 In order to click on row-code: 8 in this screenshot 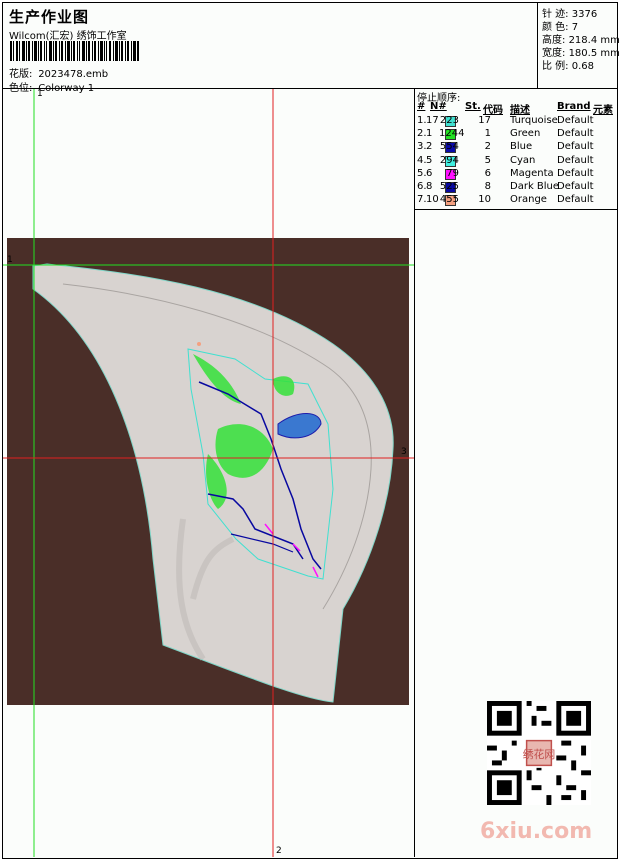, I will do `click(487, 186)`.